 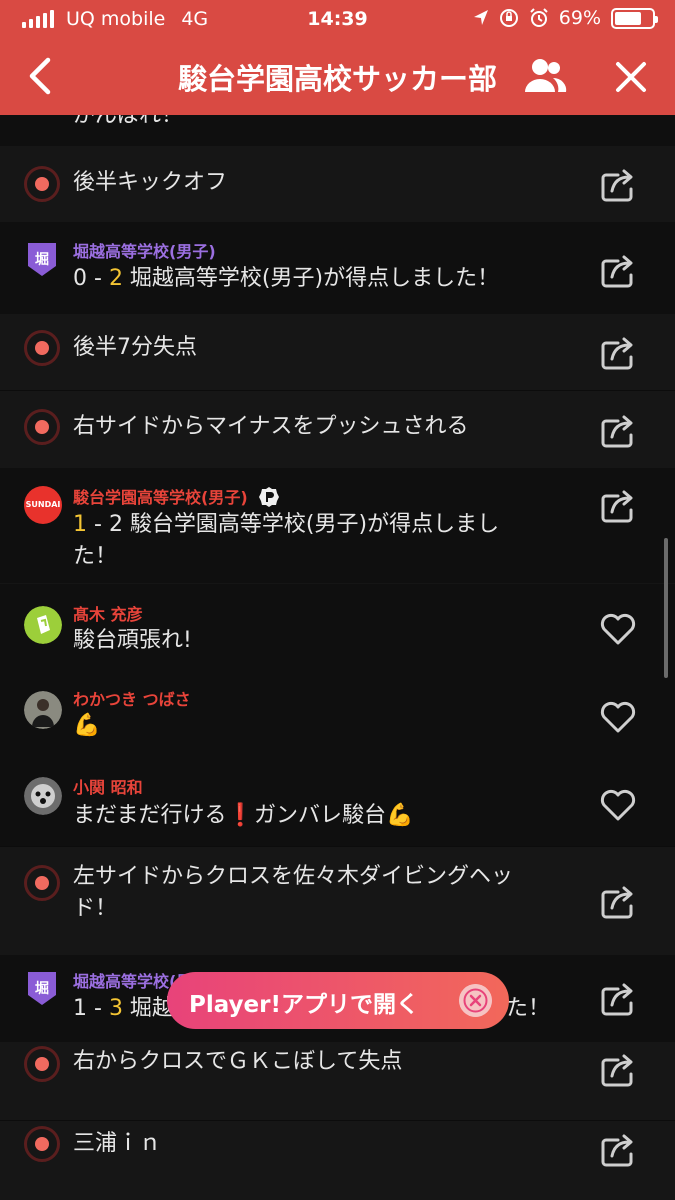 I want to click on status-bar: UQ mobile 4G 14:39 69%, so click(x=337, y=19).